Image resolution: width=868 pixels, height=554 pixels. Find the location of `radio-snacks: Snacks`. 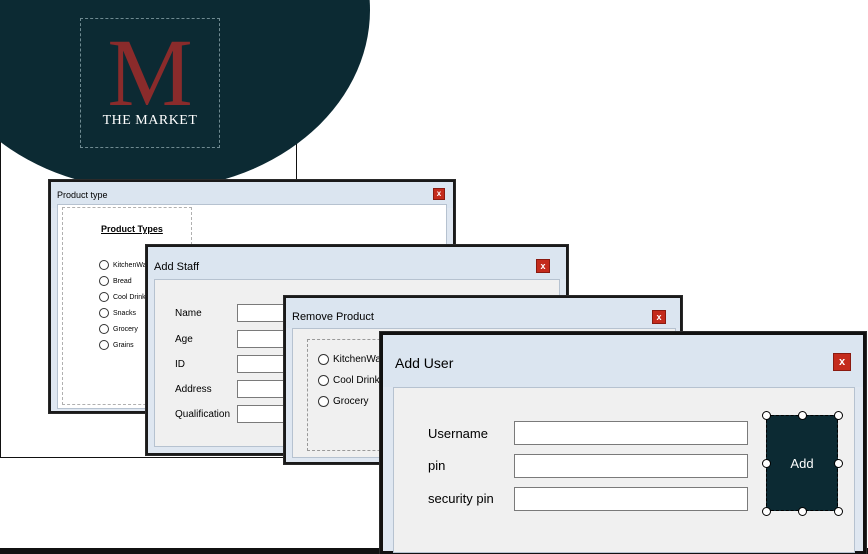

radio-snacks: Snacks is located at coordinates (117, 313).